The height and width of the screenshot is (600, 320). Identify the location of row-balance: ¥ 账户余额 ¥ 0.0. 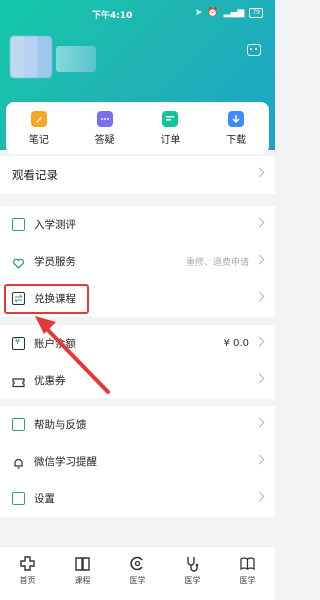
(137, 343).